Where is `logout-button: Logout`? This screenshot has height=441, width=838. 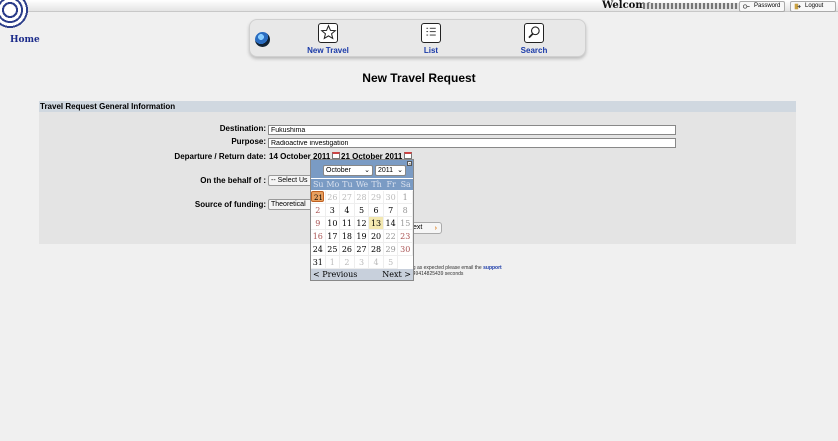 logout-button: Logout is located at coordinates (813, 6).